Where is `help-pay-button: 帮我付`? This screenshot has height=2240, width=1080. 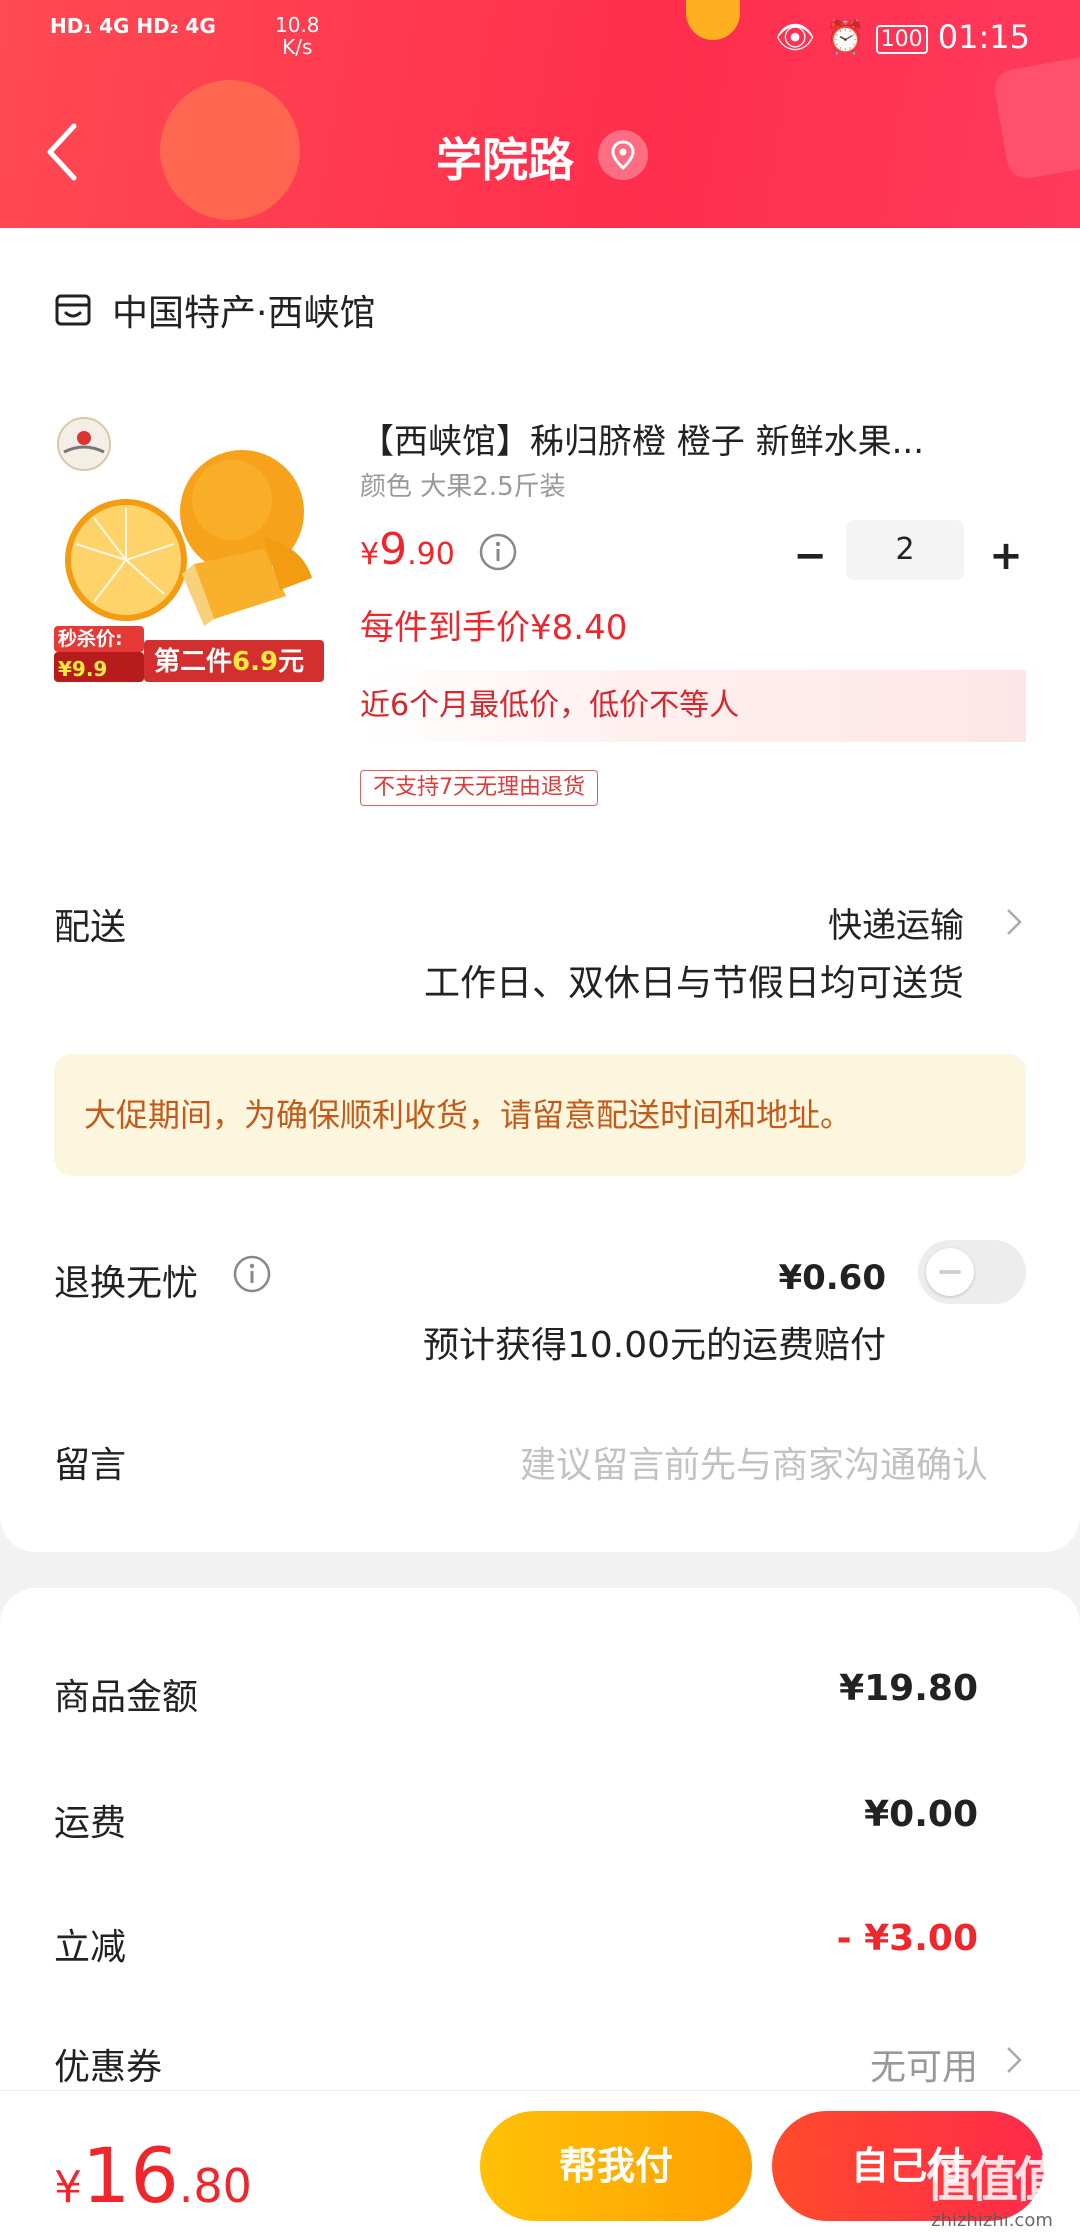 help-pay-button: 帮我付 is located at coordinates (616, 2166).